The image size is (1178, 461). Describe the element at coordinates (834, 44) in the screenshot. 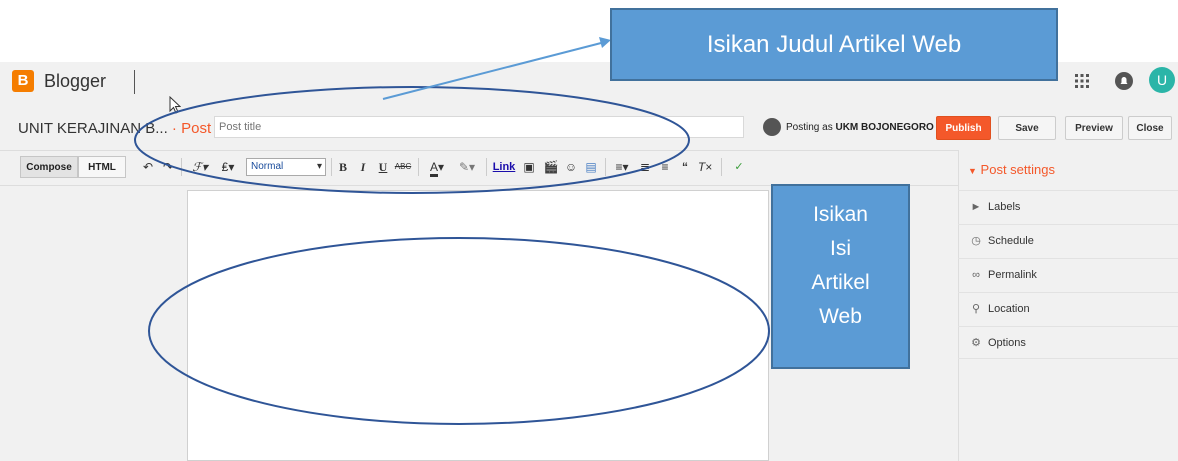

I see `title-callout: Isikan Judul Artikel Web` at that location.